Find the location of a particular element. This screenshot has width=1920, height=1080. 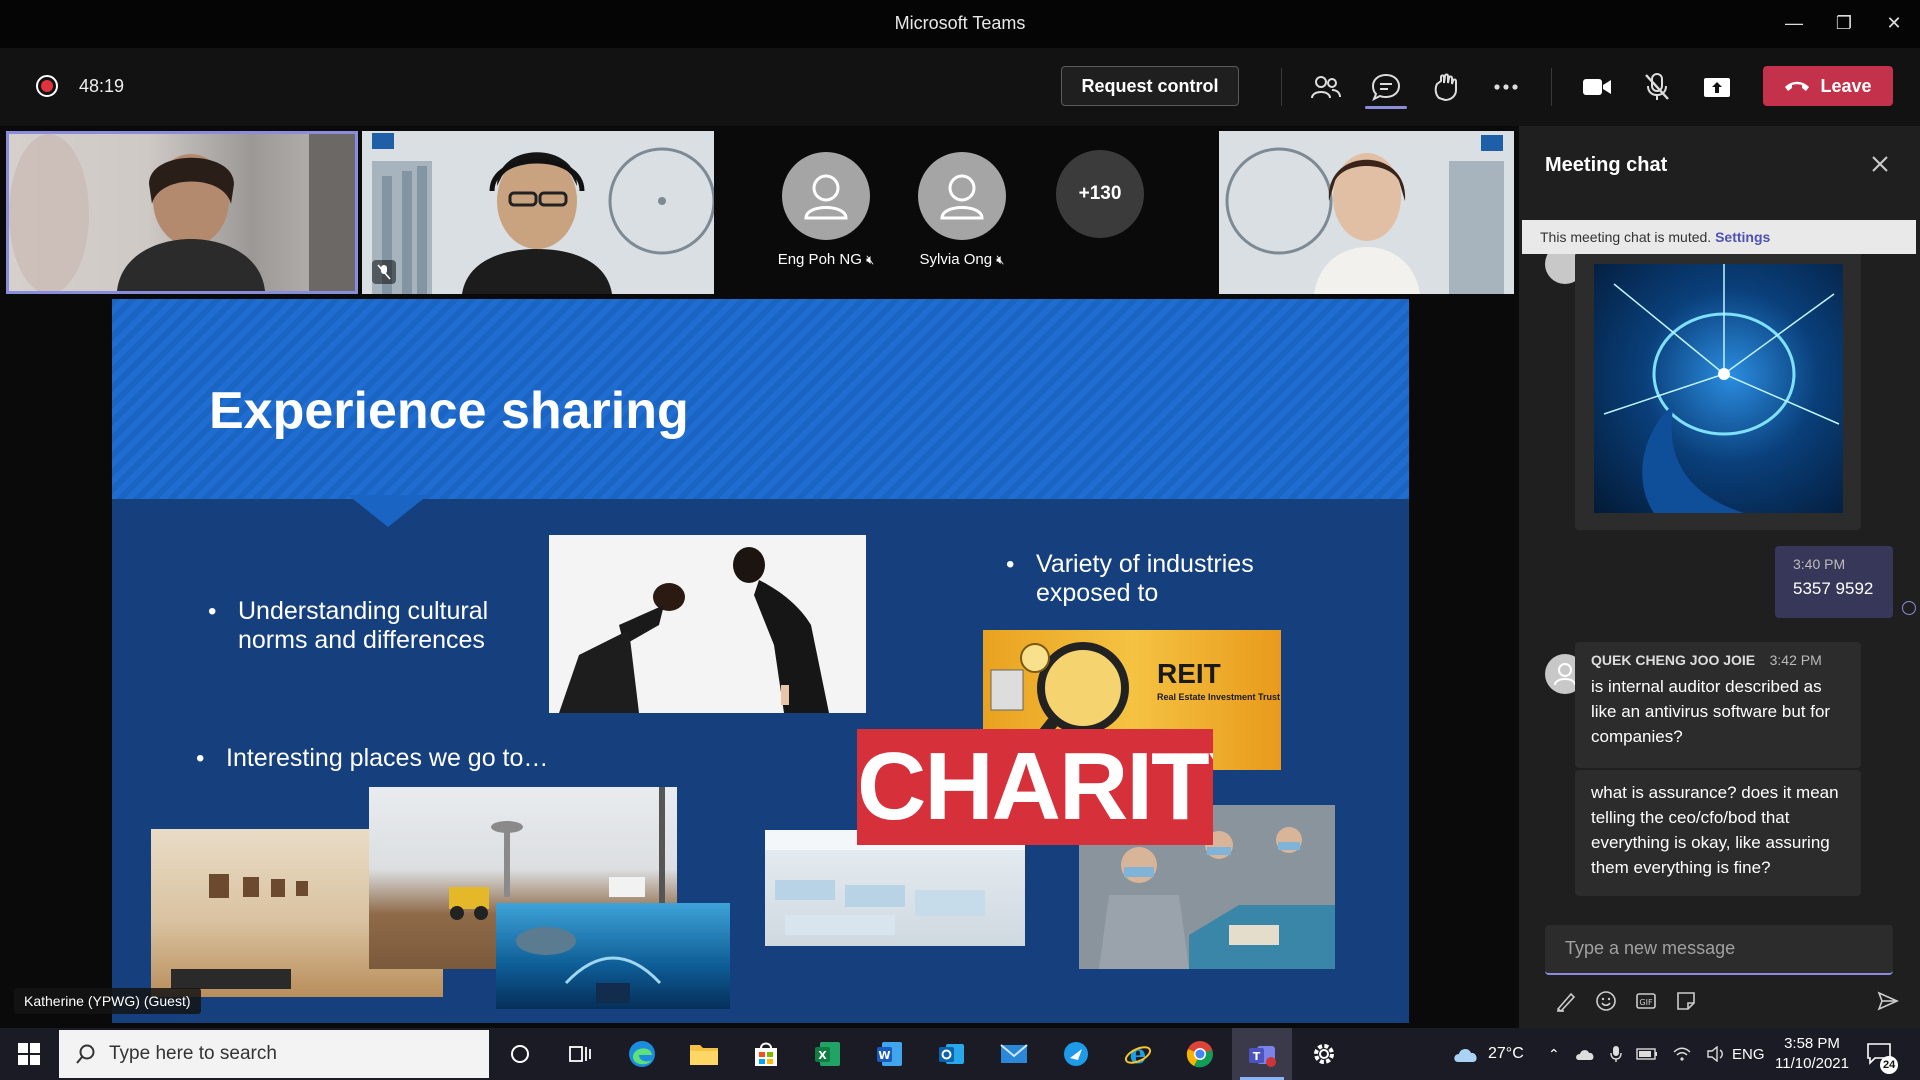

more-participants-button: +130 is located at coordinates (1100, 194).